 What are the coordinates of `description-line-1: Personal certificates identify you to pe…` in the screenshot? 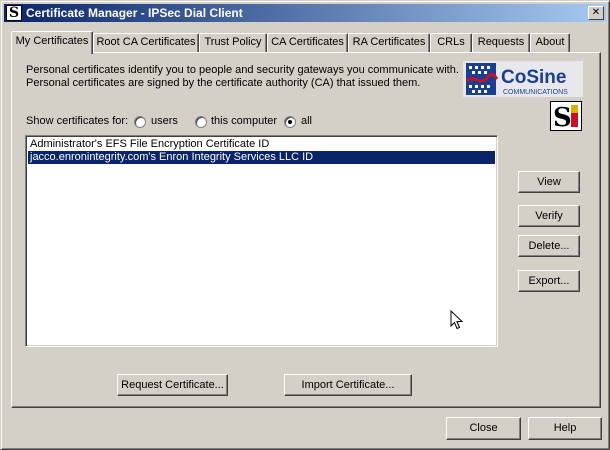 It's located at (242, 70).